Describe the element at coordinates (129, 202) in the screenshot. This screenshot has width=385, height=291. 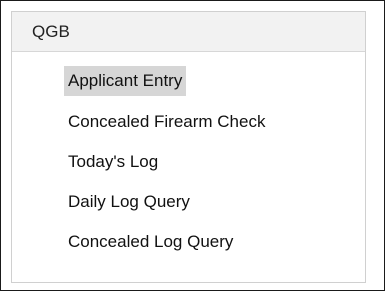
I see `menu-item-daily-log-query: Daily Log Query` at that location.